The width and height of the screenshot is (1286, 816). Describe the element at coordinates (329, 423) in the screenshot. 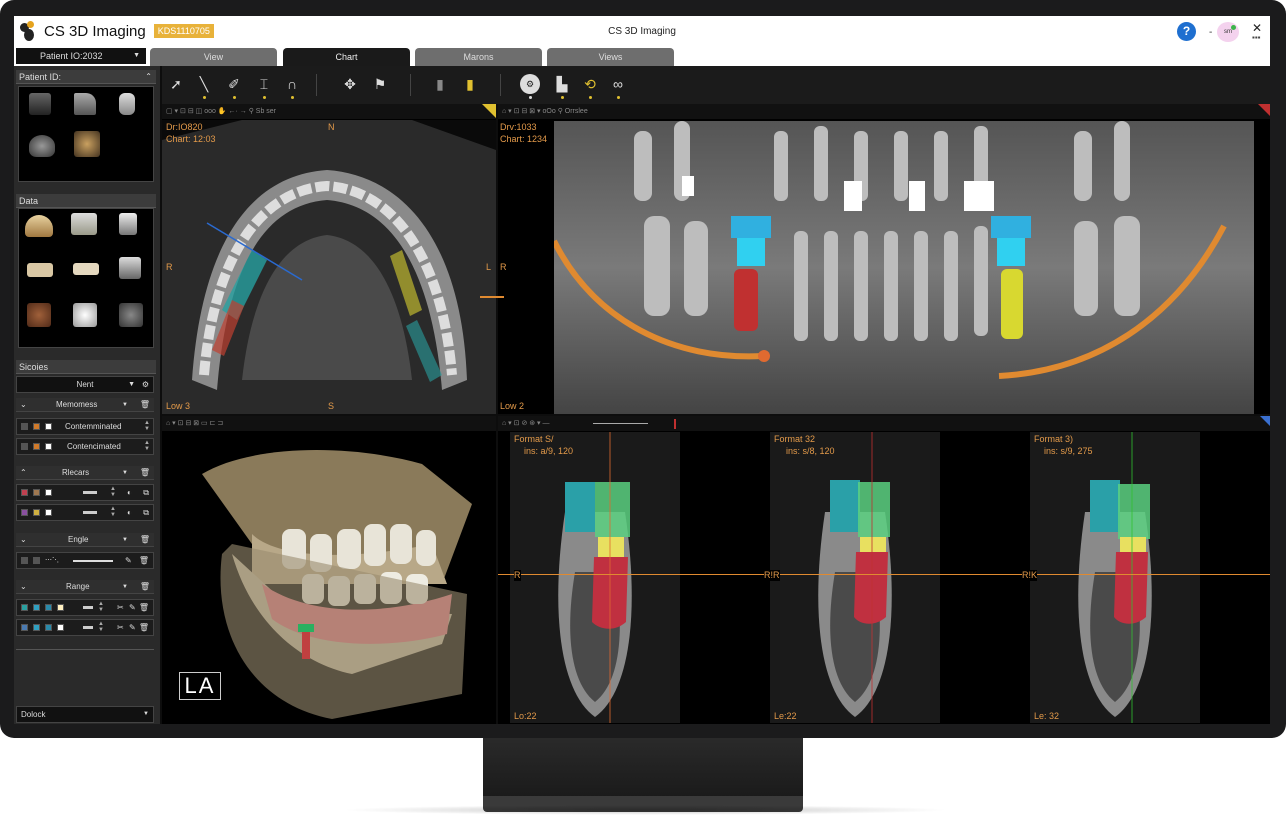

I see `3d-toolbar: ⌂ ▾ ⊡ ⊟ ⊠ ▭ ⊏ ⊐` at that location.